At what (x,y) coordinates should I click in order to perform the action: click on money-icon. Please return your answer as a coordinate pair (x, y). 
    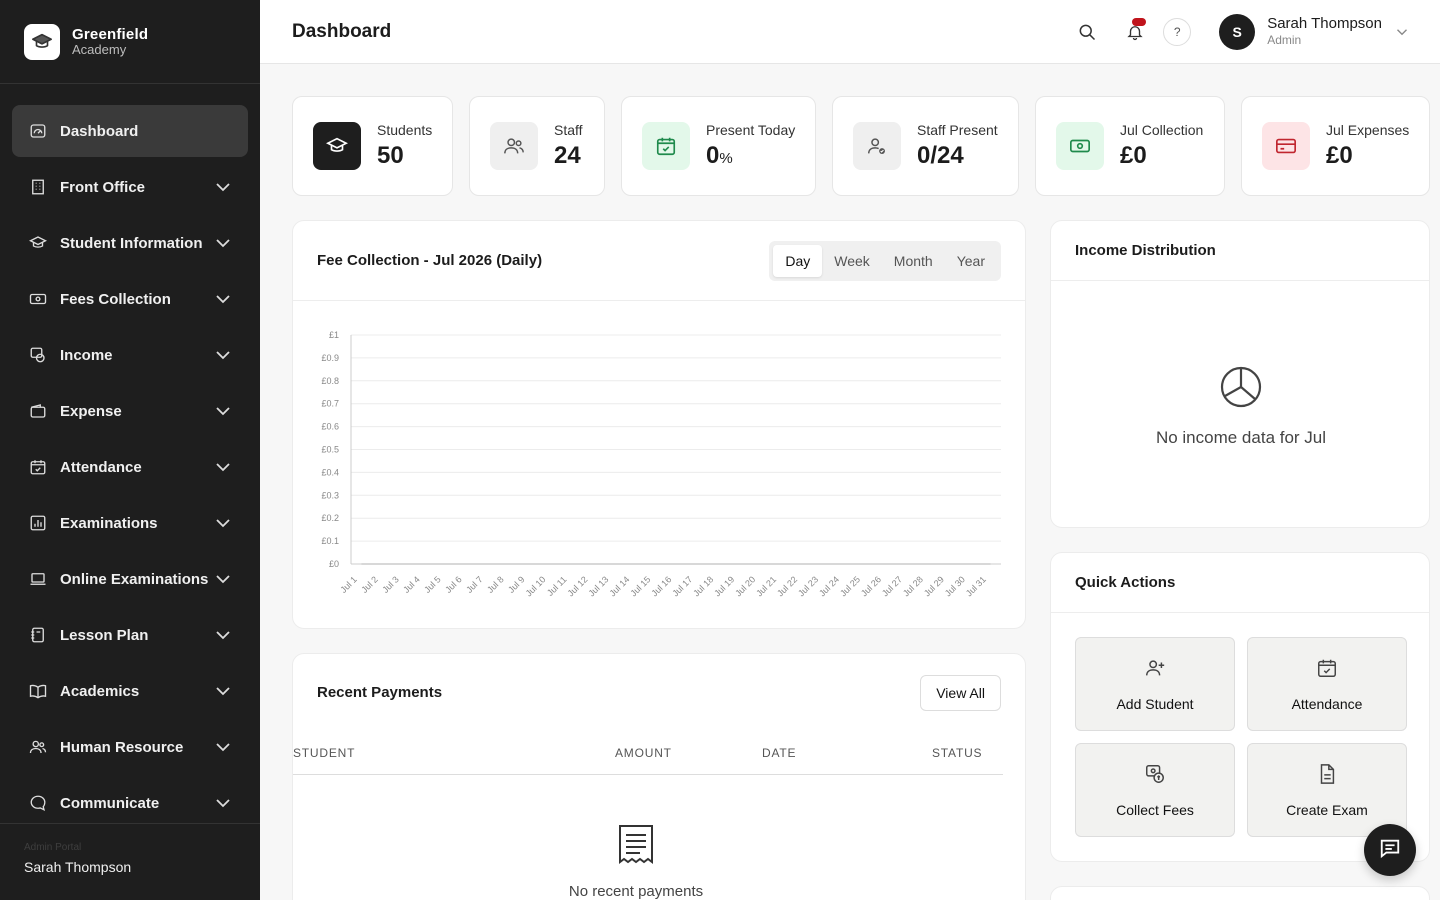
    Looking at the image, I should click on (1155, 776).